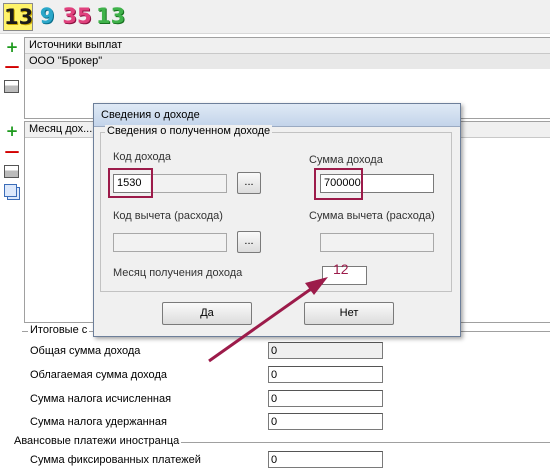 This screenshot has width=550, height=469. I want to click on tax-calculated-label: Сумма налога исчисленная, so click(101, 399).